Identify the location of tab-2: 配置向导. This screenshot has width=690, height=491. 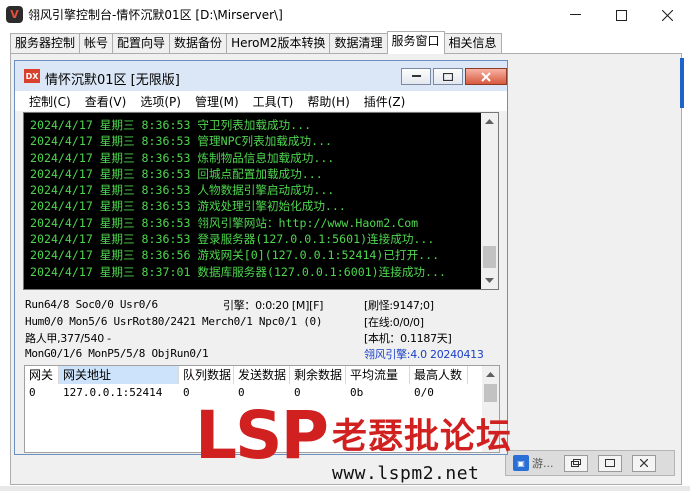
(141, 43).